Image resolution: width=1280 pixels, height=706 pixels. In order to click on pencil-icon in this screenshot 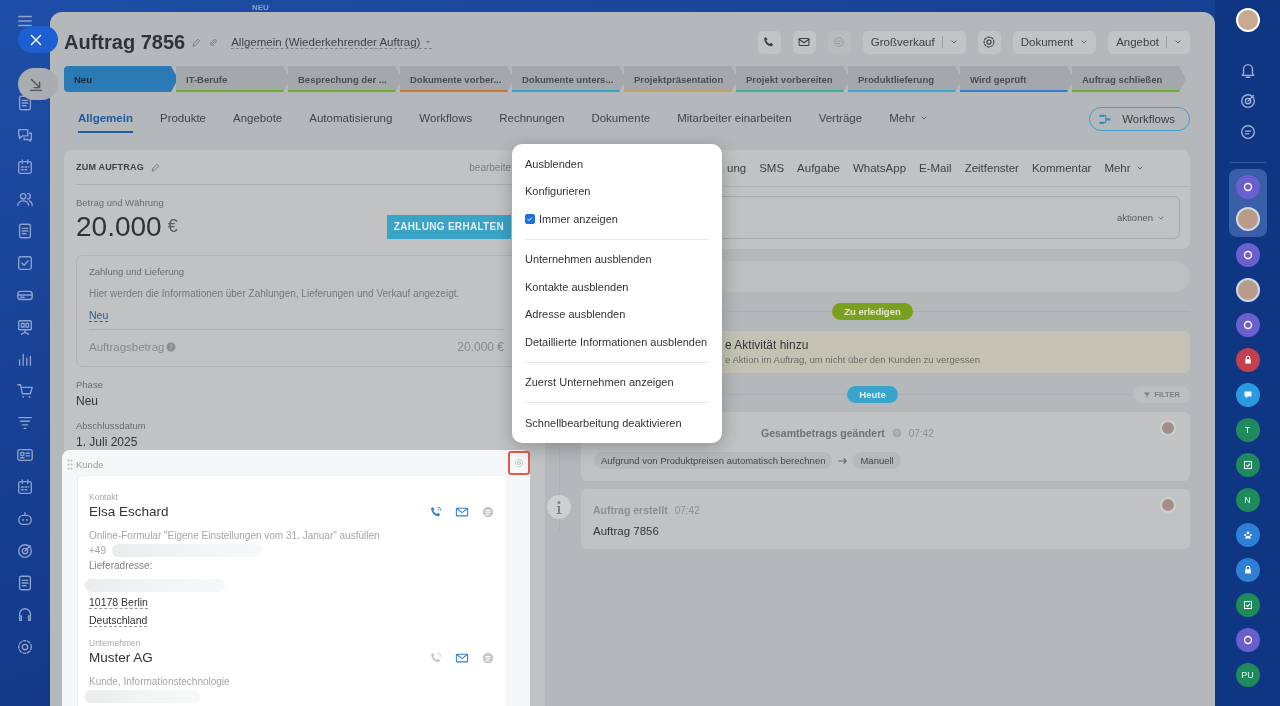, I will do `click(155, 167)`.